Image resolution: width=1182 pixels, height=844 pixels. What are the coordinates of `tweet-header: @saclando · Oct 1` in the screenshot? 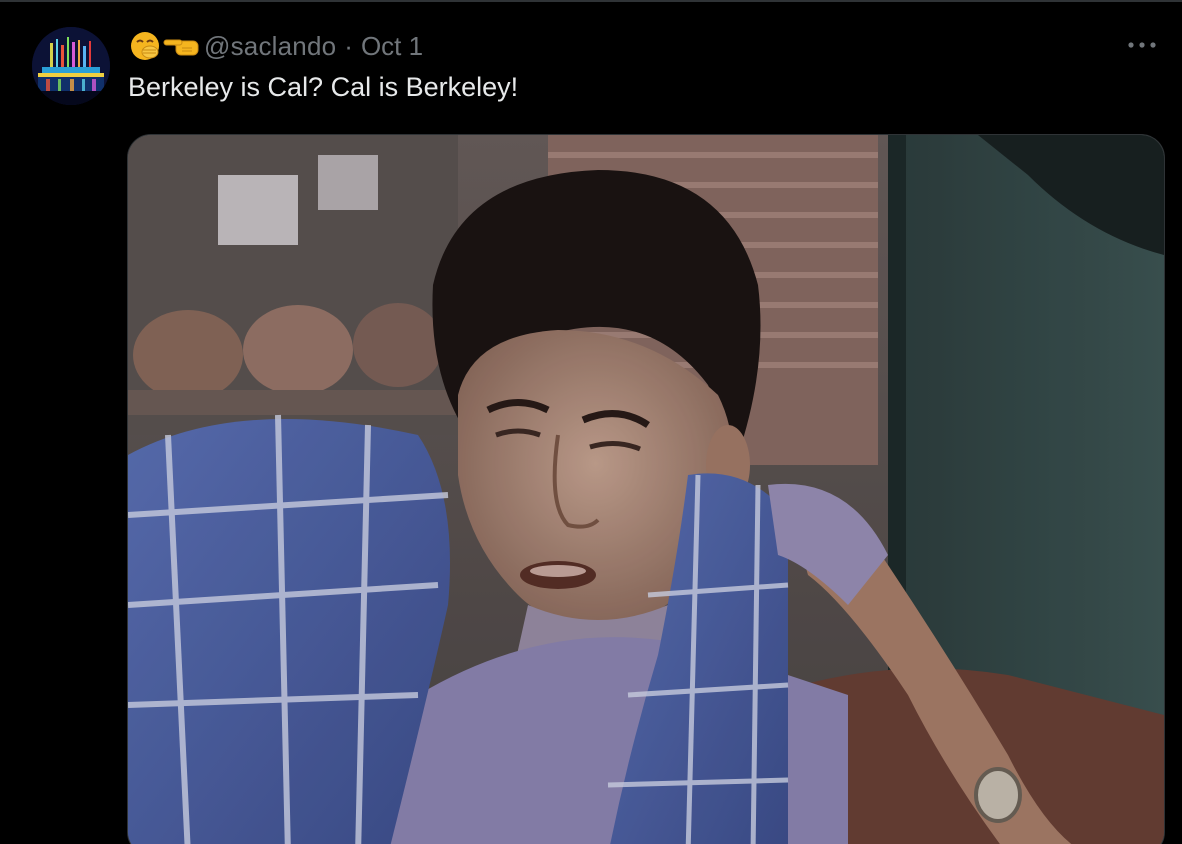 It's located at (275, 46).